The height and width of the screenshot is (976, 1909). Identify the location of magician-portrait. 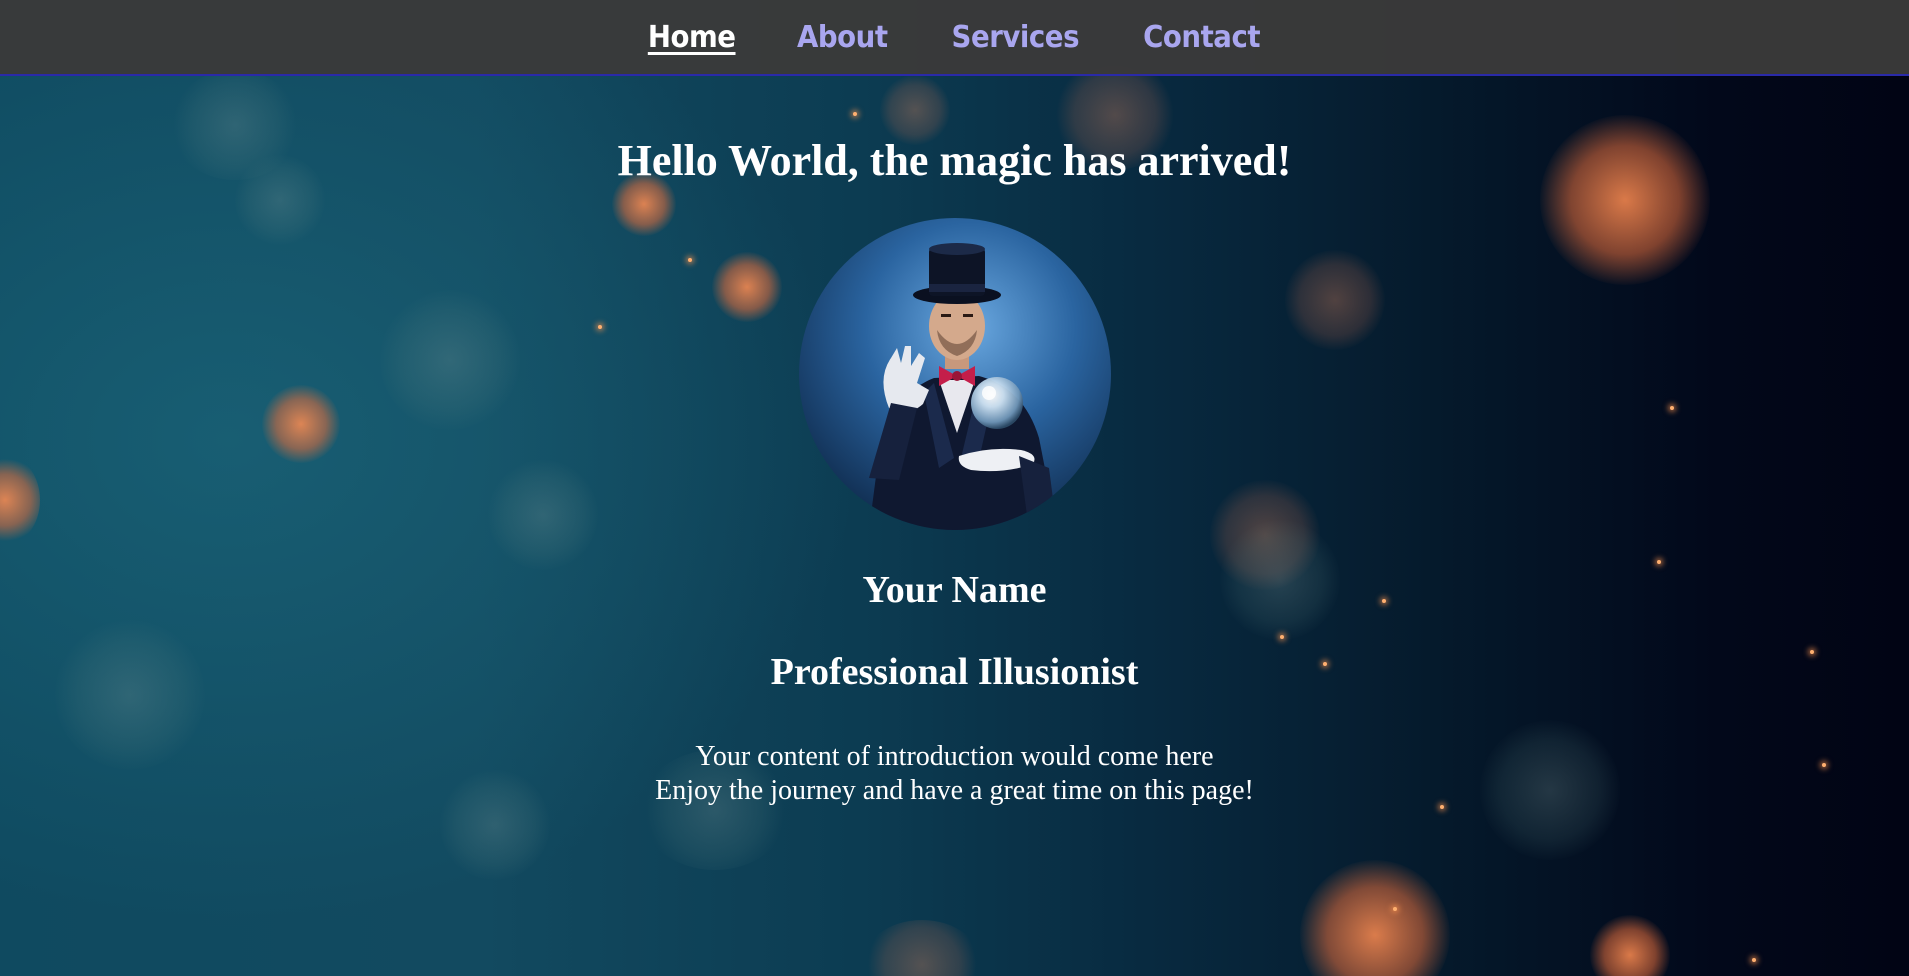
(954, 374).